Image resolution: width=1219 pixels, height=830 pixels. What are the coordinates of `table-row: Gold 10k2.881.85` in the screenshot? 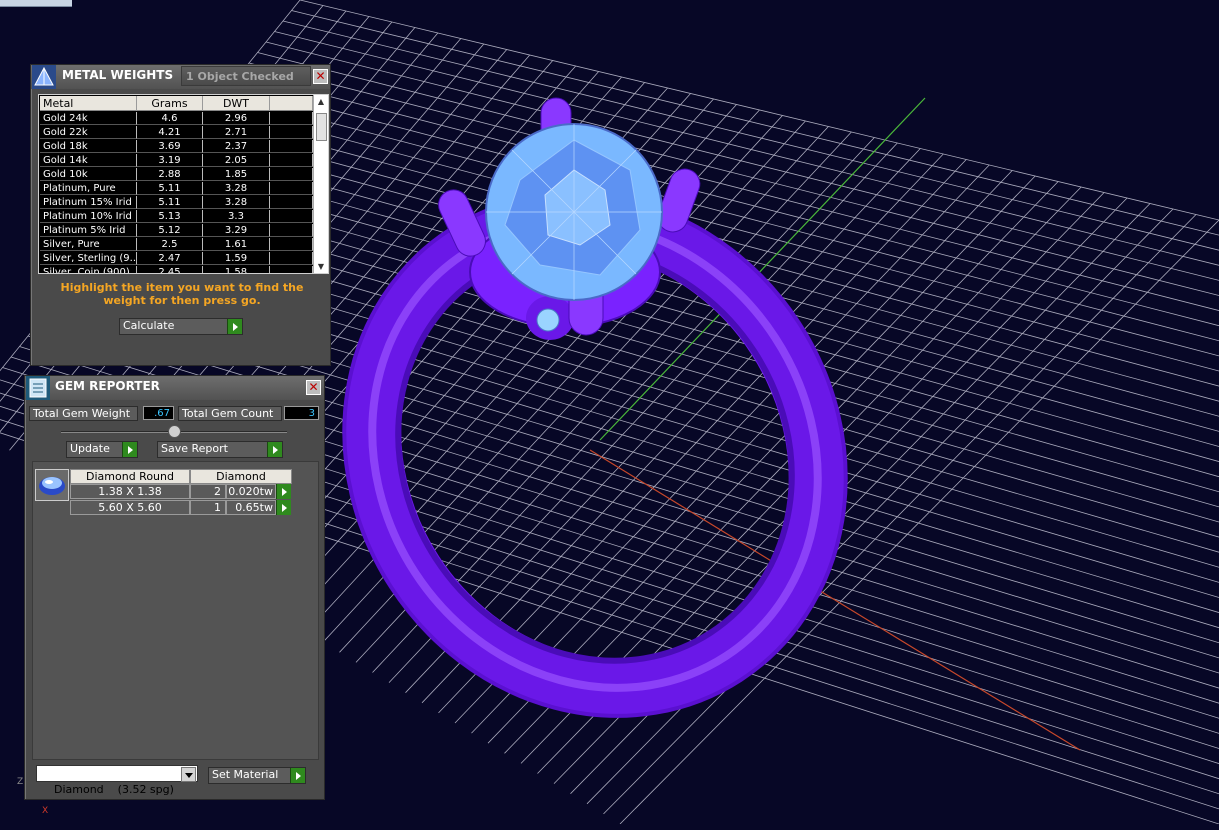 It's located at (175, 175).